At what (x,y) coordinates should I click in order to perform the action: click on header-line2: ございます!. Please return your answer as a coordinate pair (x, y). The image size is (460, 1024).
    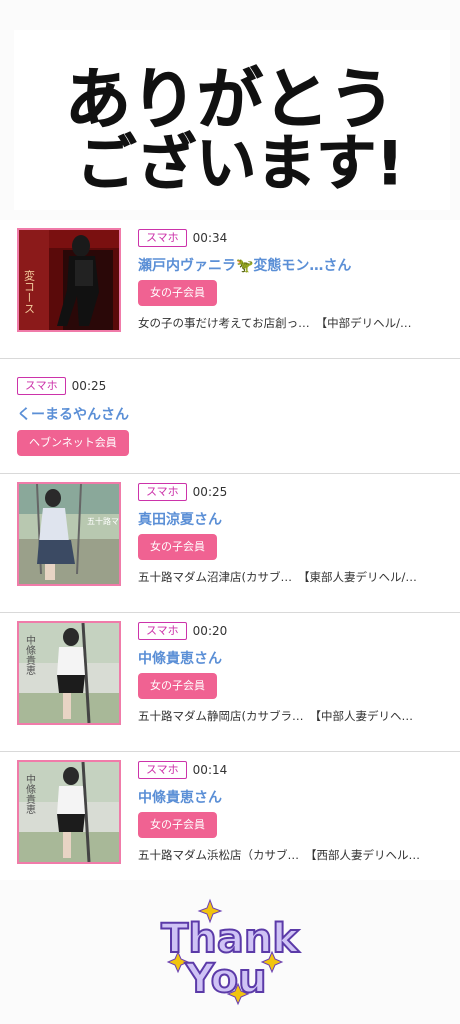
    Looking at the image, I should click on (239, 164).